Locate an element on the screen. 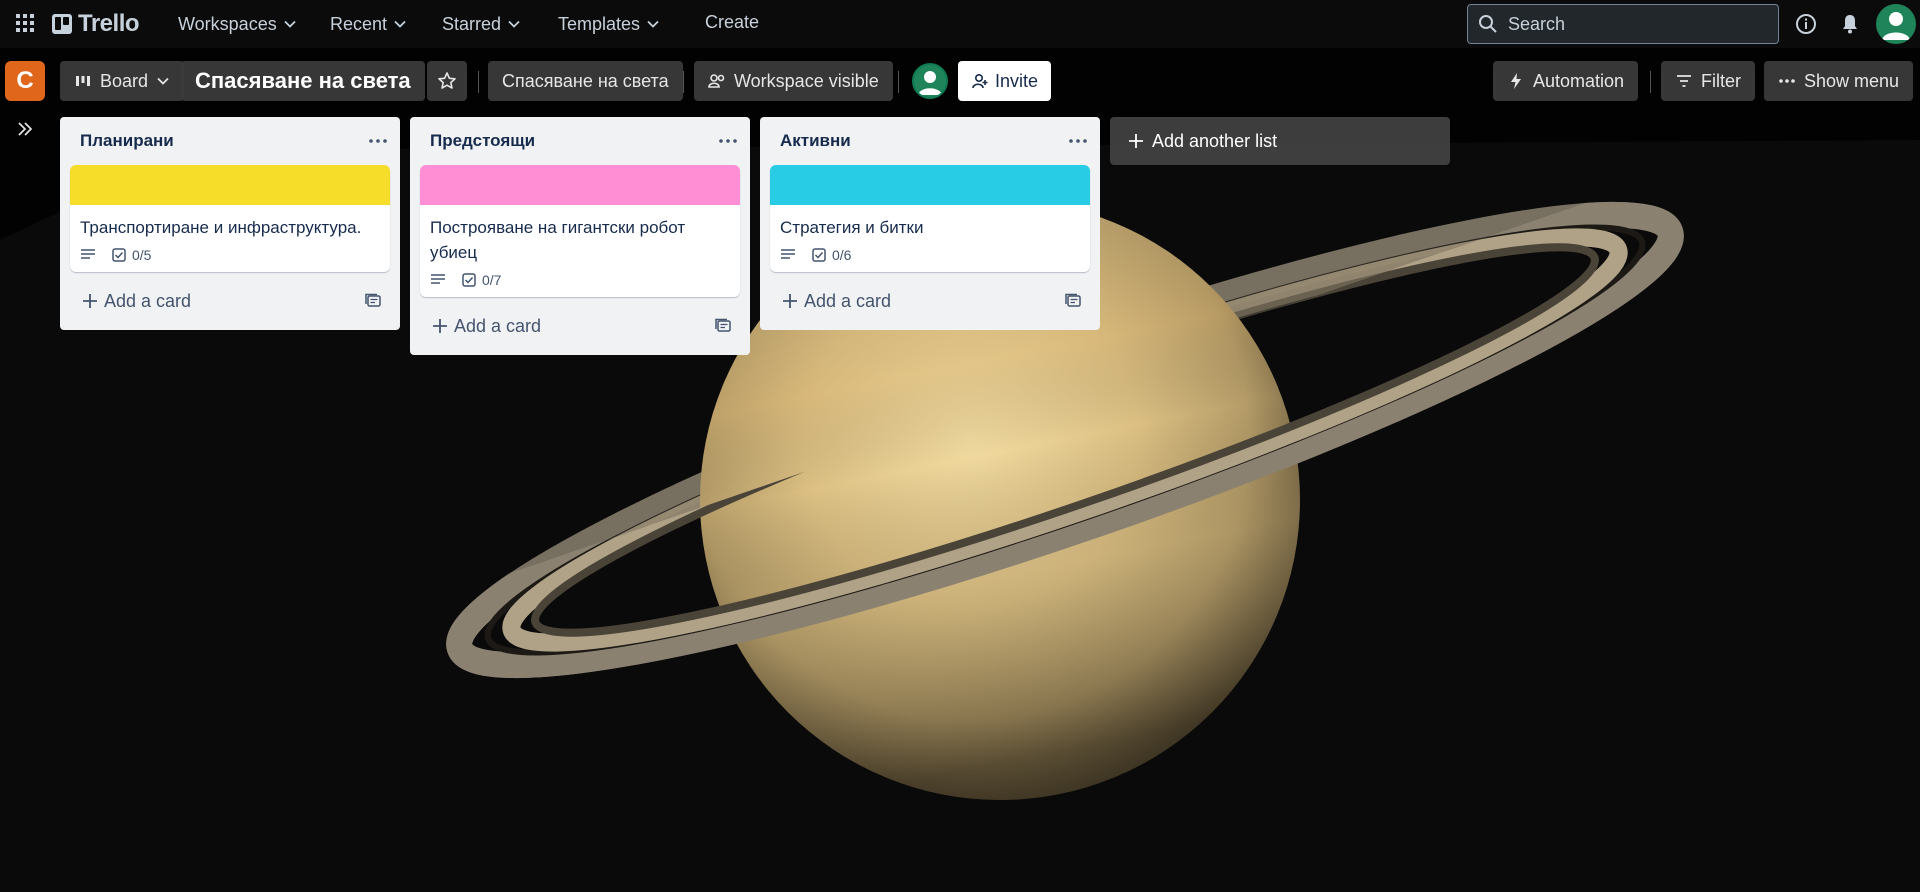 Image resolution: width=1920 pixels, height=892 pixels. list-aktivni: Активни Стратегия и битки 0/6 Add a card is located at coordinates (930, 223).